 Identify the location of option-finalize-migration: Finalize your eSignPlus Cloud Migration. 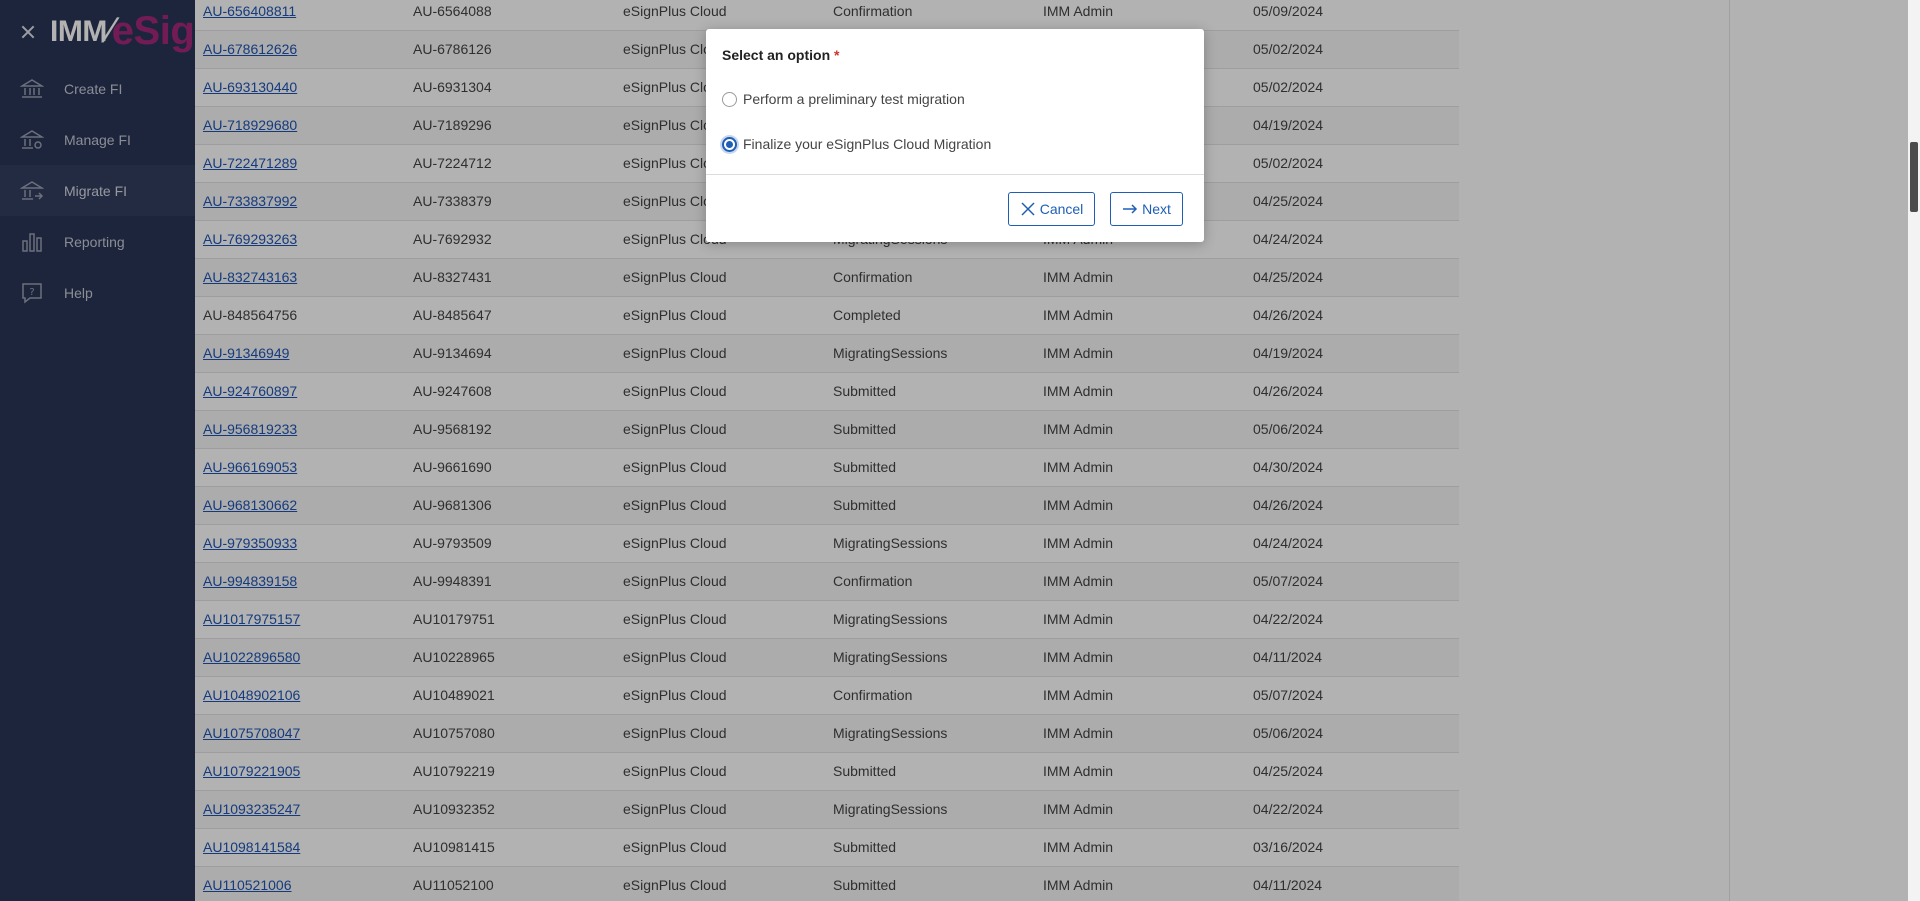
(856, 144).